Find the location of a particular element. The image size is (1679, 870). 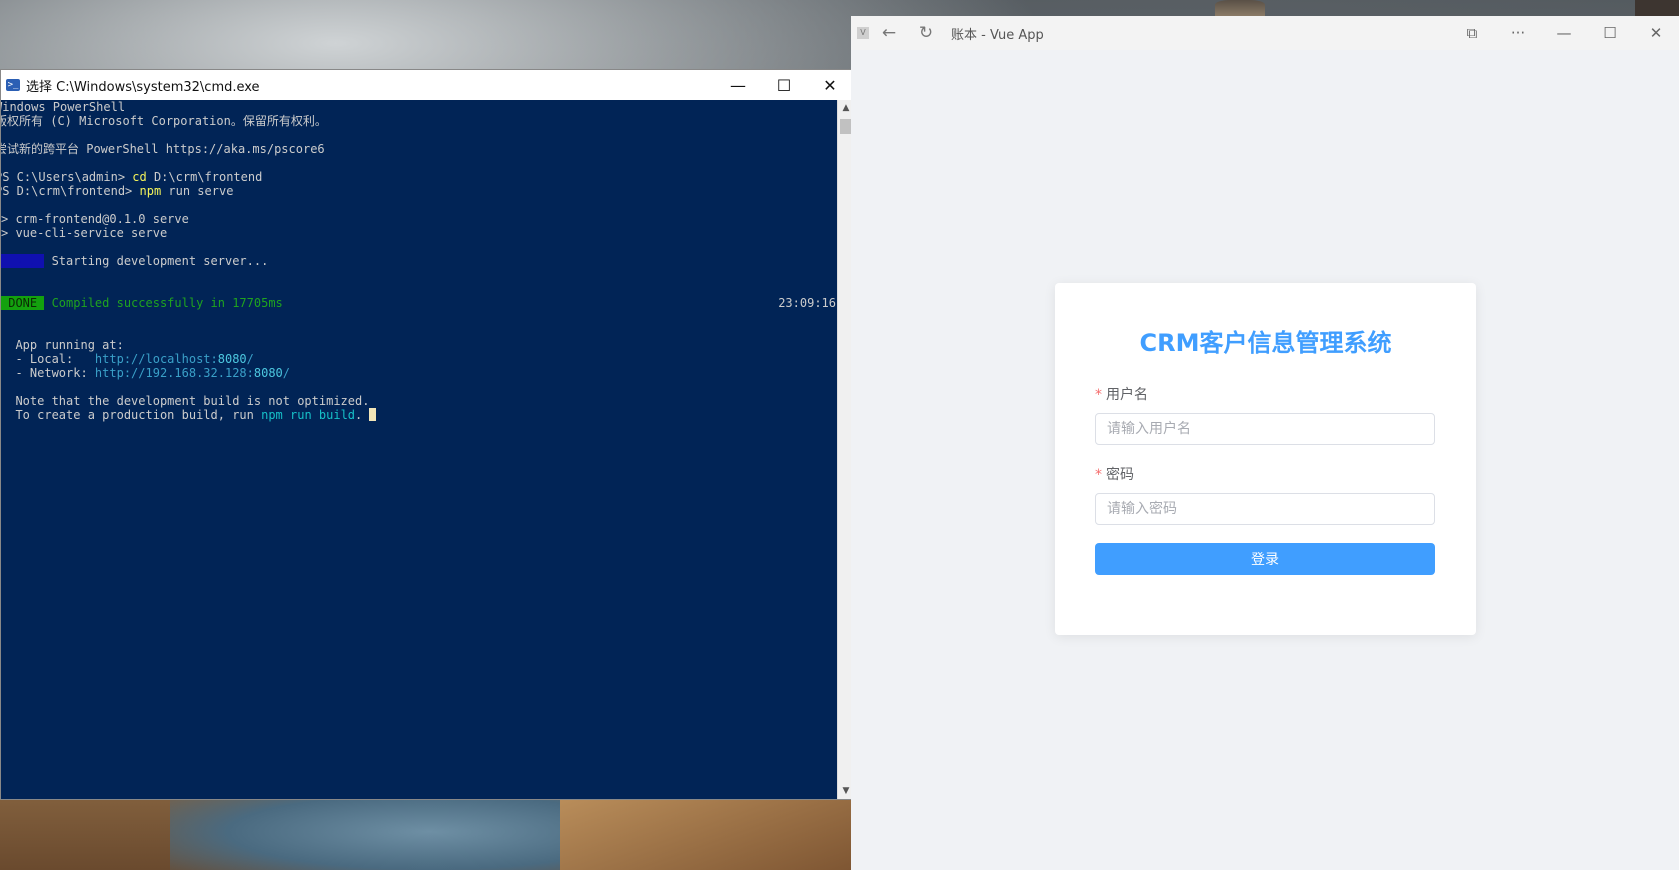

terminal-line: PS C:\Users\admin> cd D:\crm\frontend is located at coordinates (419, 177).